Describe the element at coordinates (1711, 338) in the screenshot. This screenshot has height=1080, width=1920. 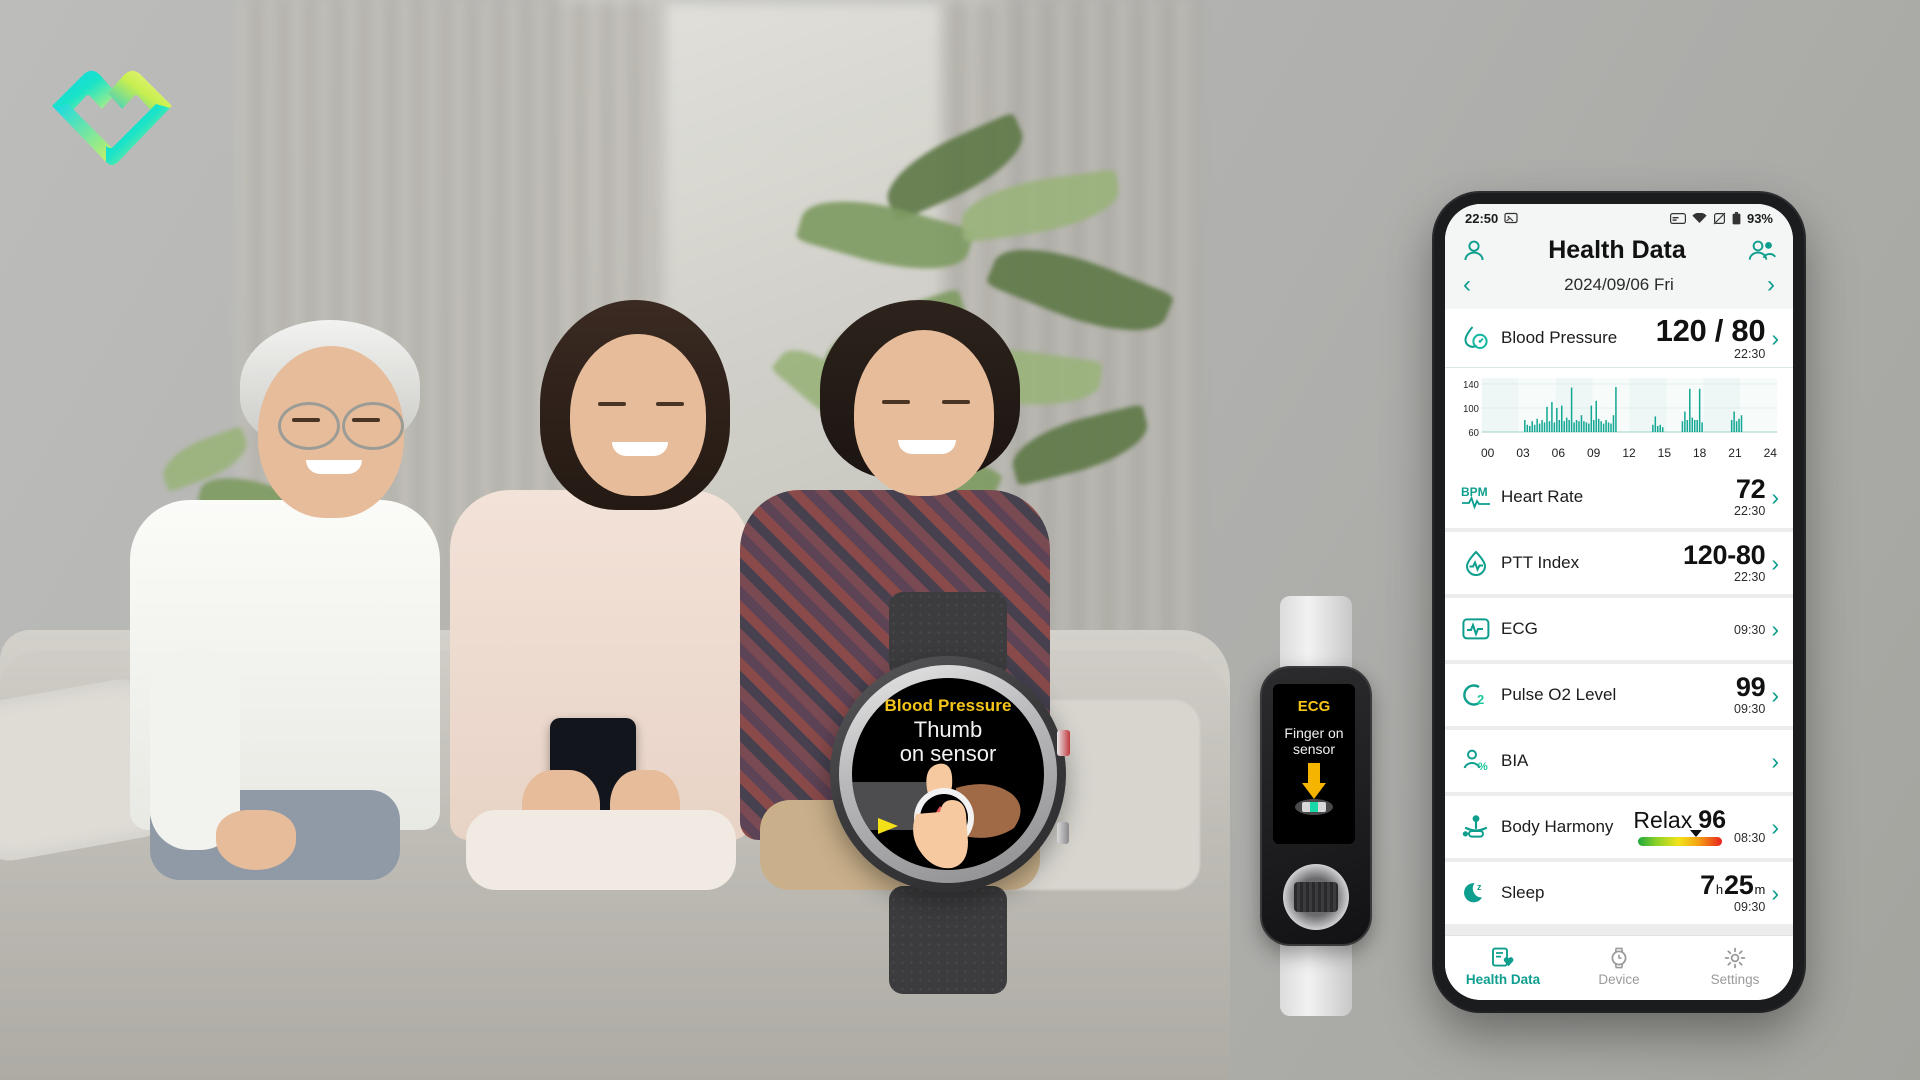
I see `row-value-group: 120 / 80 22:30` at that location.